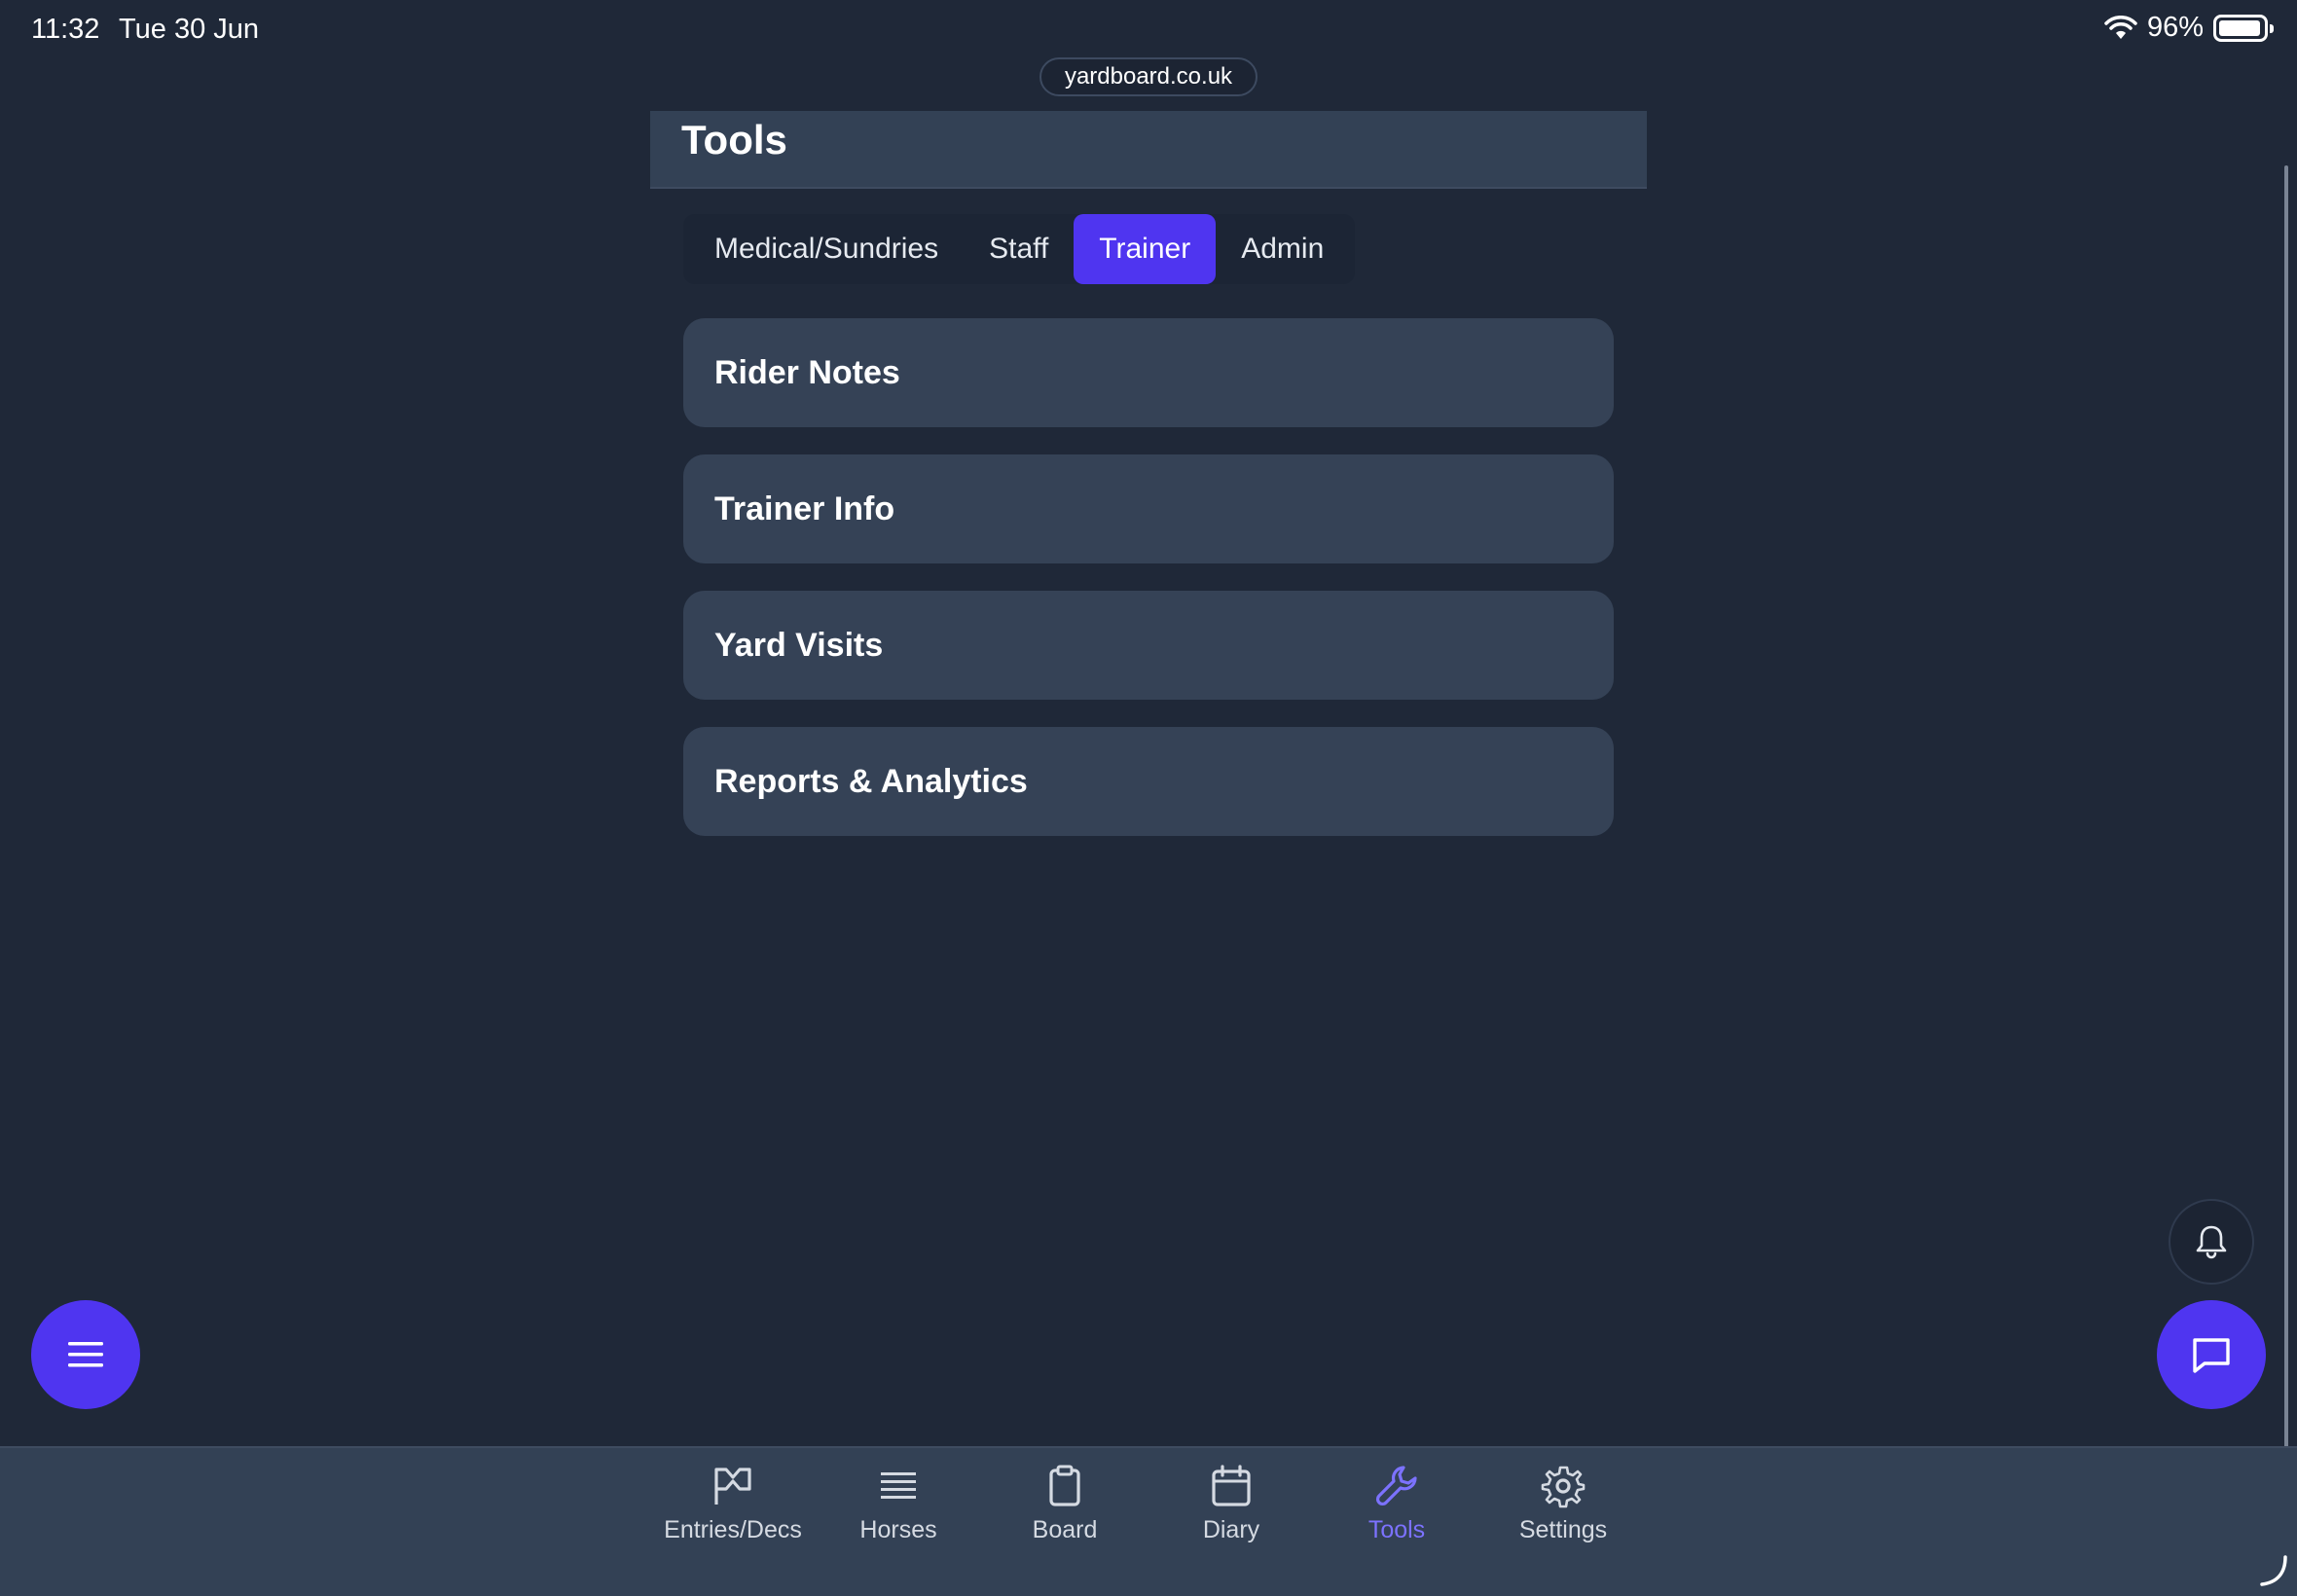  Describe the element at coordinates (1563, 1487) in the screenshot. I see `gear-icon` at that location.